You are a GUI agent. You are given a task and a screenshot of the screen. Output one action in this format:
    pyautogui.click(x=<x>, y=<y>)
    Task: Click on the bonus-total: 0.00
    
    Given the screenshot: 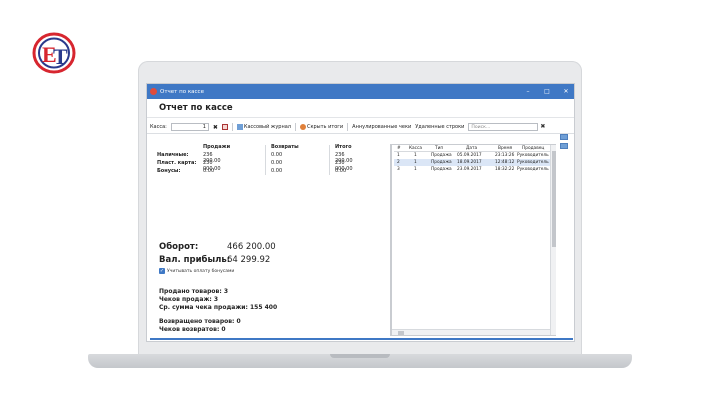 What is the action you would take?
    pyautogui.click(x=341, y=171)
    